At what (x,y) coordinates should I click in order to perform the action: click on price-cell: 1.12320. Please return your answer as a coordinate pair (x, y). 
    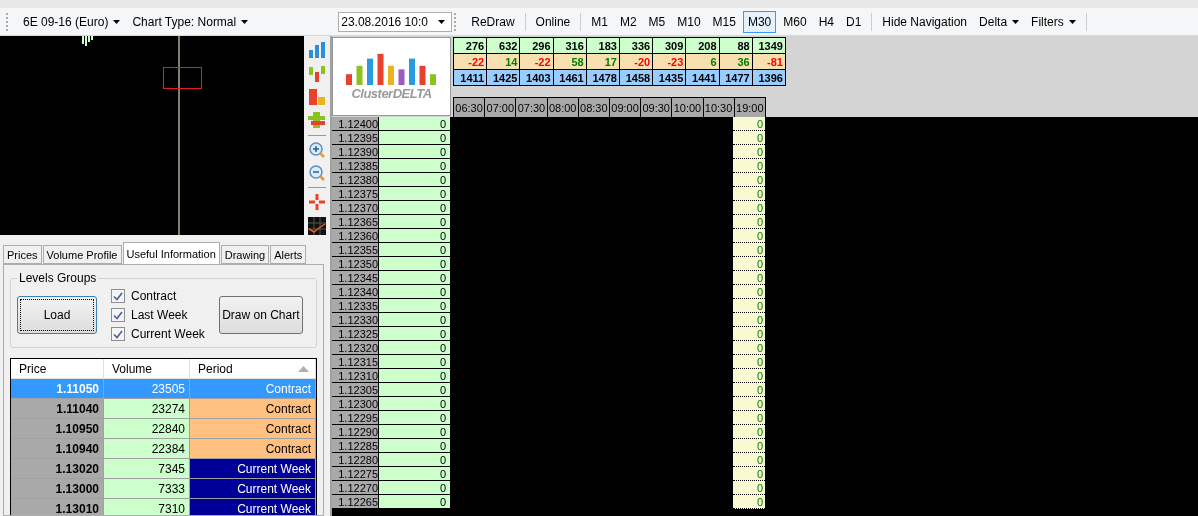
    Looking at the image, I should click on (355, 348).